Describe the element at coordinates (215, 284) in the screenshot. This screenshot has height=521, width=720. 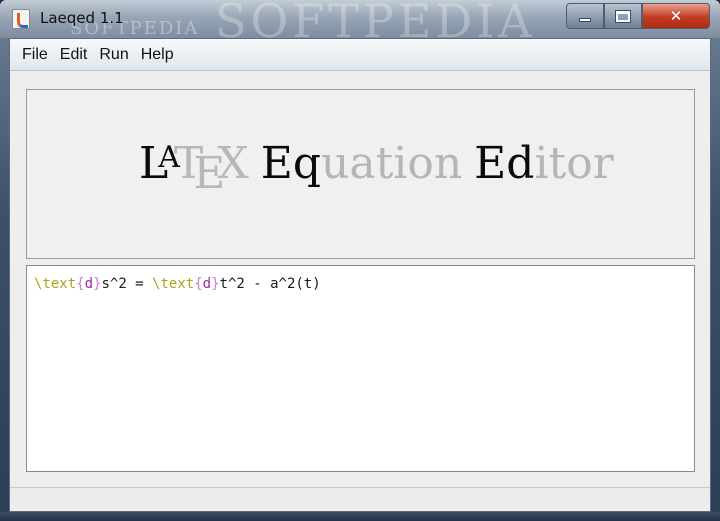
I see `editor-token-brace: }` at that location.